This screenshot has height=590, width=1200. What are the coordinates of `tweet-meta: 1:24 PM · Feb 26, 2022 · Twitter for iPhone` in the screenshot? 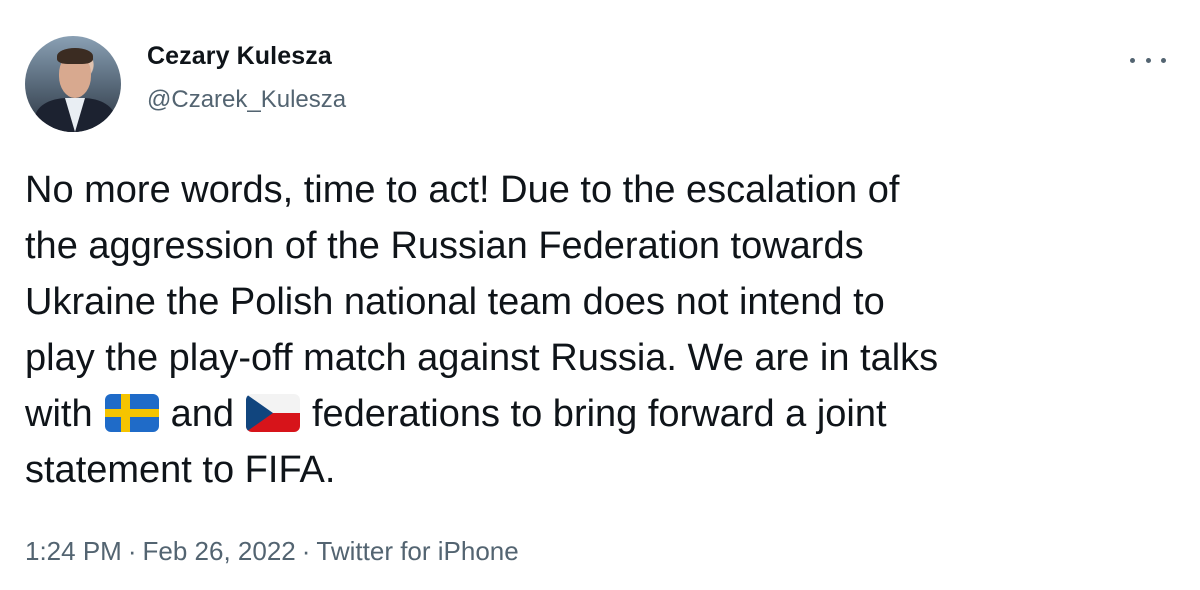 It's located at (272, 551).